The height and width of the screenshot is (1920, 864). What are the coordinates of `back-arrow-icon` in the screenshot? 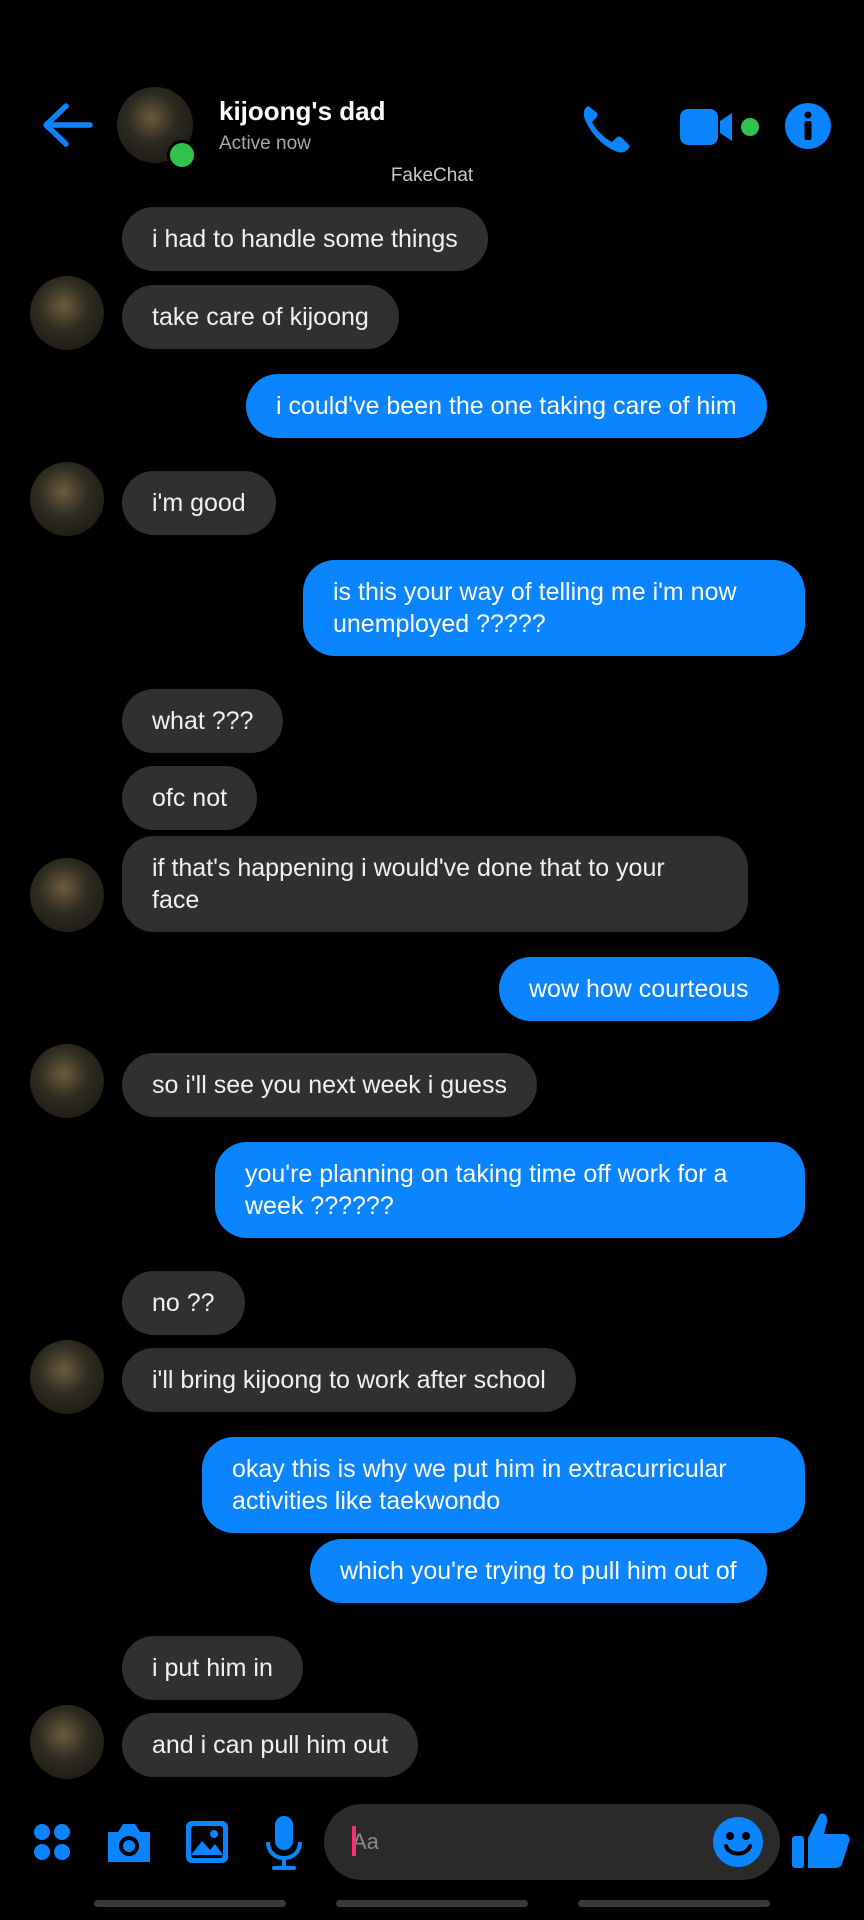 It's located at (66, 125).